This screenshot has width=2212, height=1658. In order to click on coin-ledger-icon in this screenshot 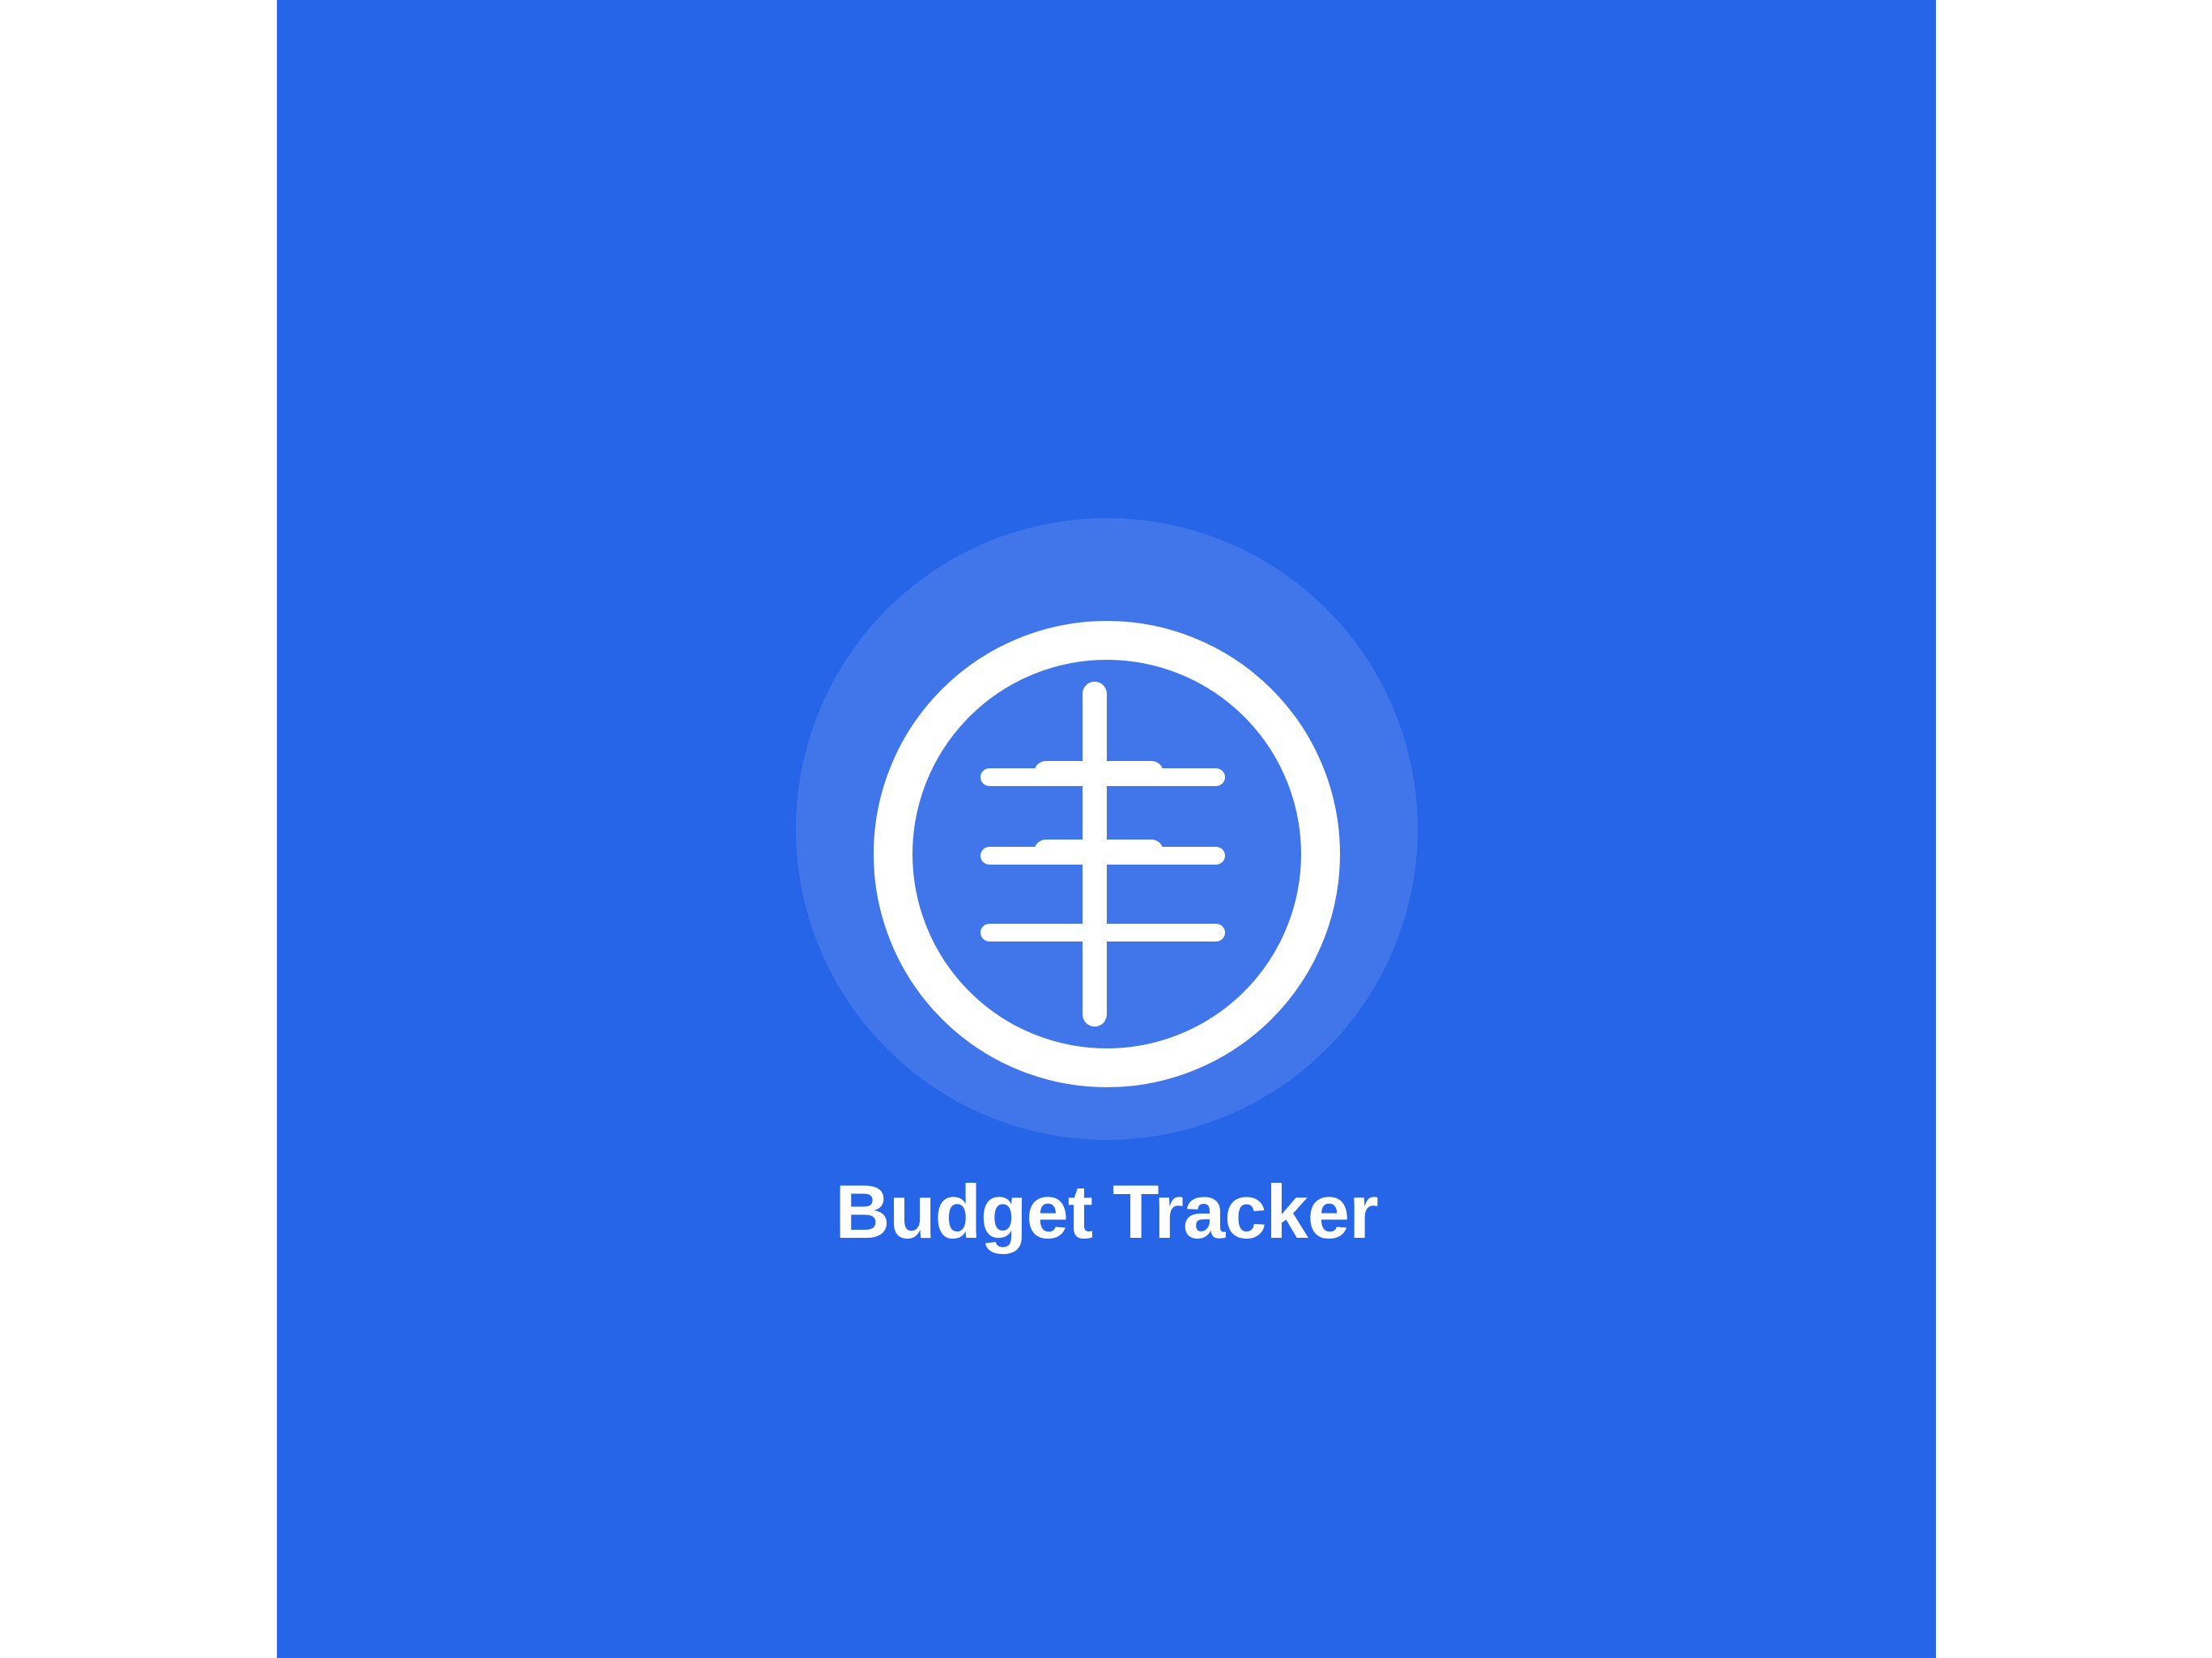, I will do `click(1107, 854)`.